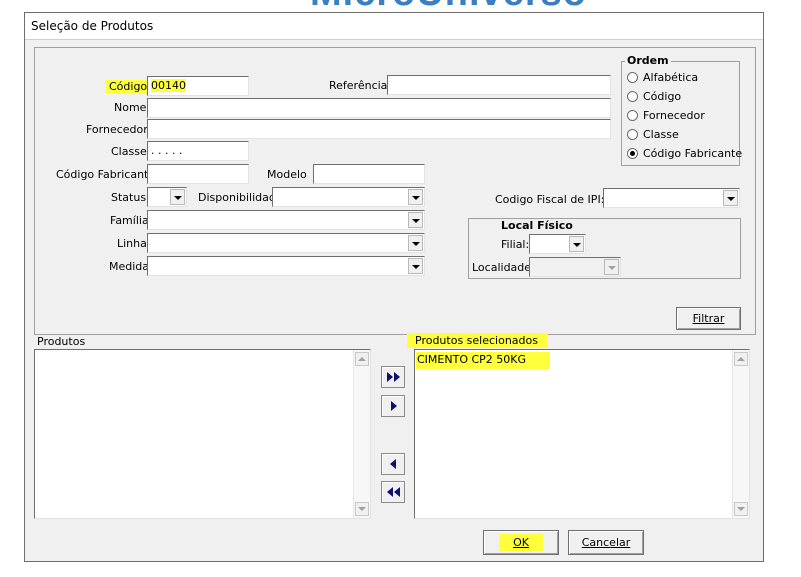  Describe the element at coordinates (129, 151) in the screenshot. I see `classe-label: Classe` at that location.